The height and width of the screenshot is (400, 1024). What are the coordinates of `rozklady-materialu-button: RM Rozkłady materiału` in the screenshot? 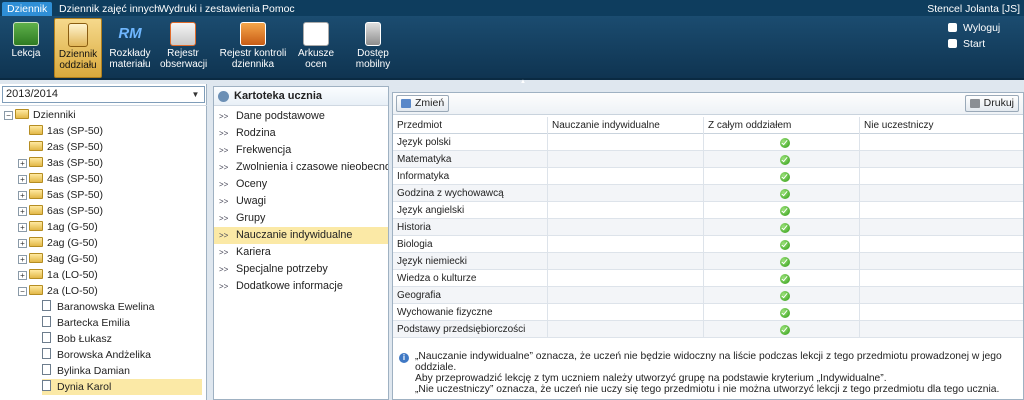 It's located at (130, 48).